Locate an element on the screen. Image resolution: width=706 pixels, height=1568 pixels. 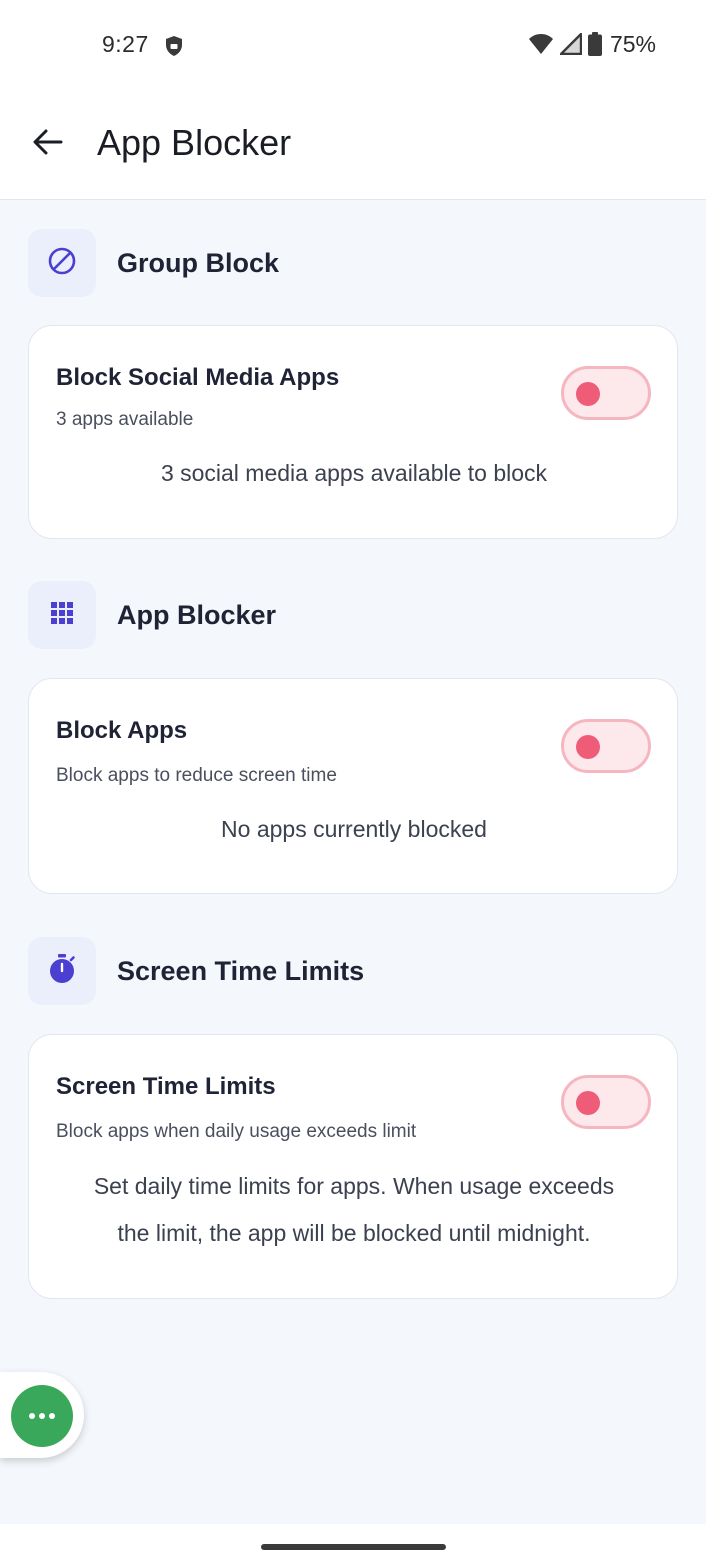
status-icons: 75% is located at coordinates (592, 44).